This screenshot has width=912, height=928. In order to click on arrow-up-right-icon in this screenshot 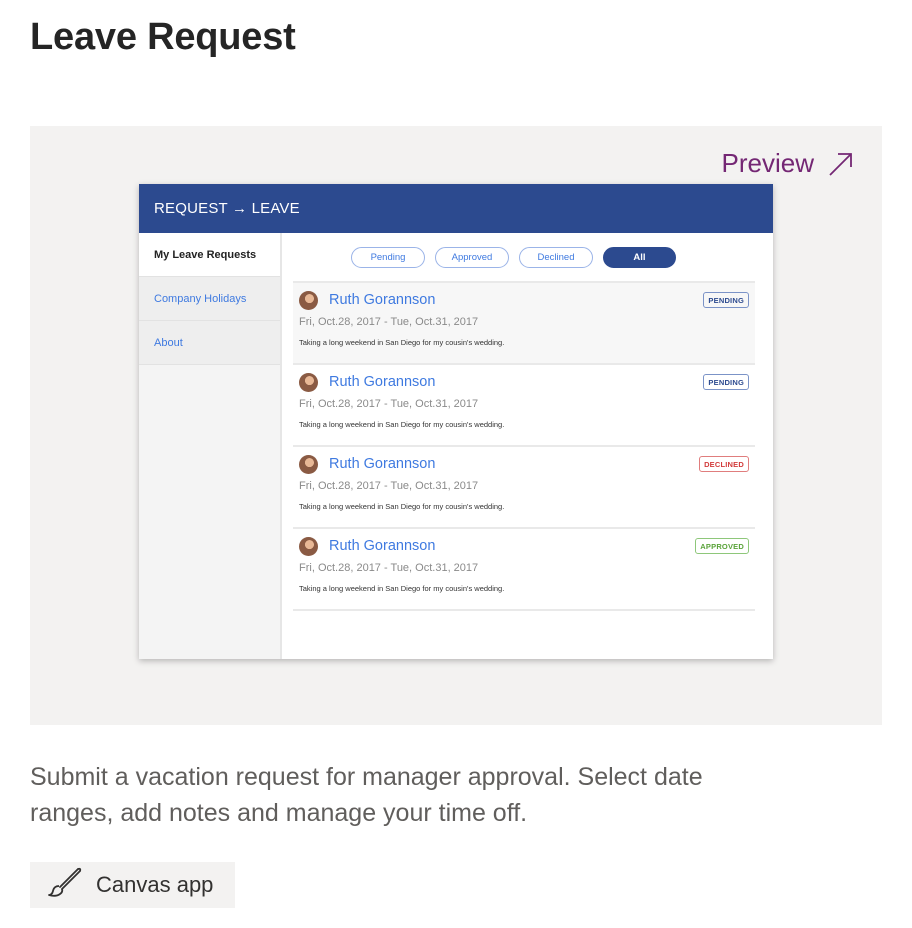, I will do `click(841, 164)`.